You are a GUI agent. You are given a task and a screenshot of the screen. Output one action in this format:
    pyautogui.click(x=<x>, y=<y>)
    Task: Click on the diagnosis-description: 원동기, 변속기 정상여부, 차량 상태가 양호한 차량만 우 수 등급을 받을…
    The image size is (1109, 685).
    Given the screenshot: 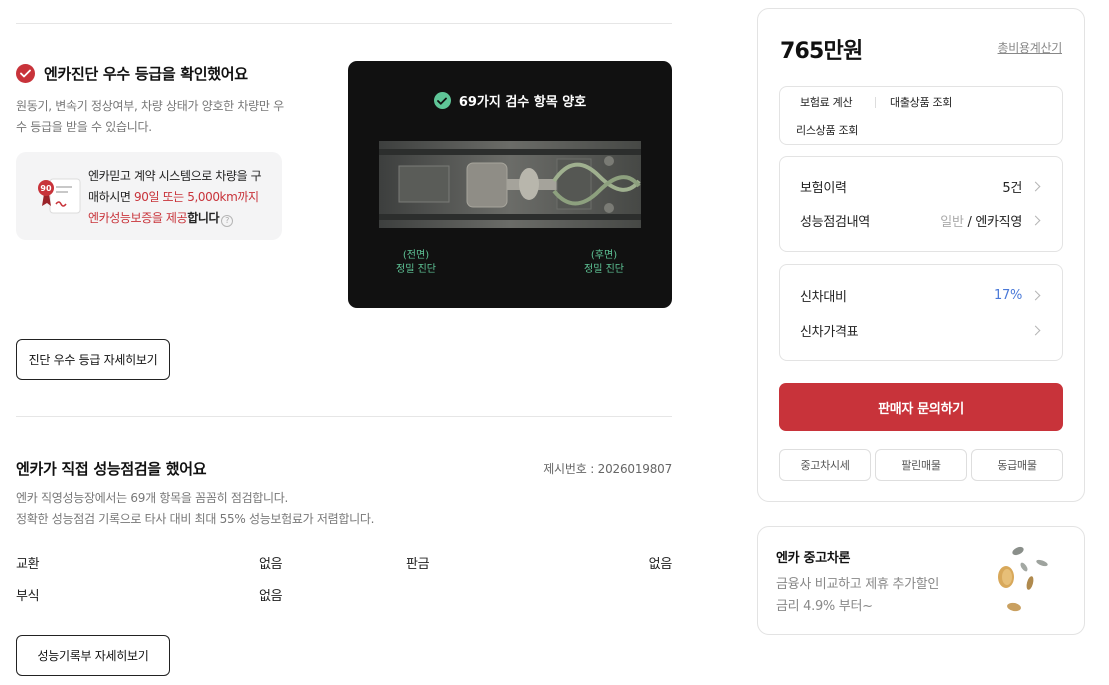 What is the action you would take?
    pyautogui.click(x=152, y=117)
    